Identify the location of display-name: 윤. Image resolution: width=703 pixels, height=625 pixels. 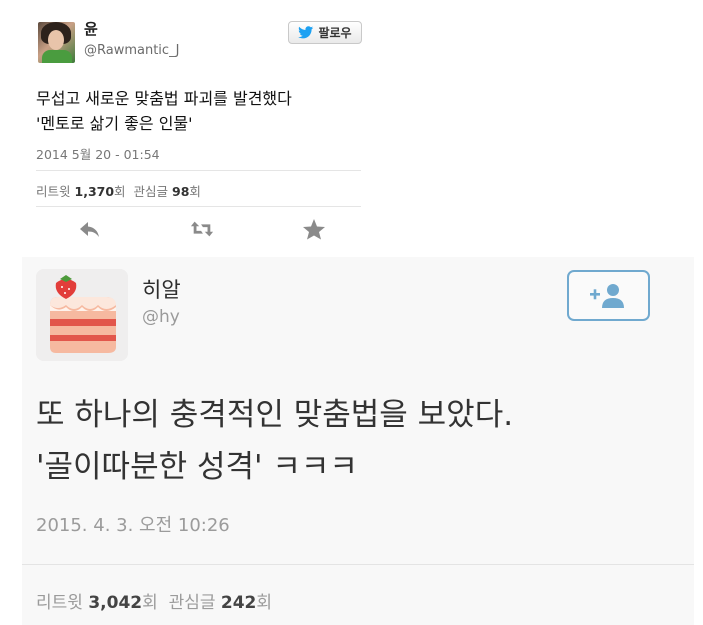
(91, 28).